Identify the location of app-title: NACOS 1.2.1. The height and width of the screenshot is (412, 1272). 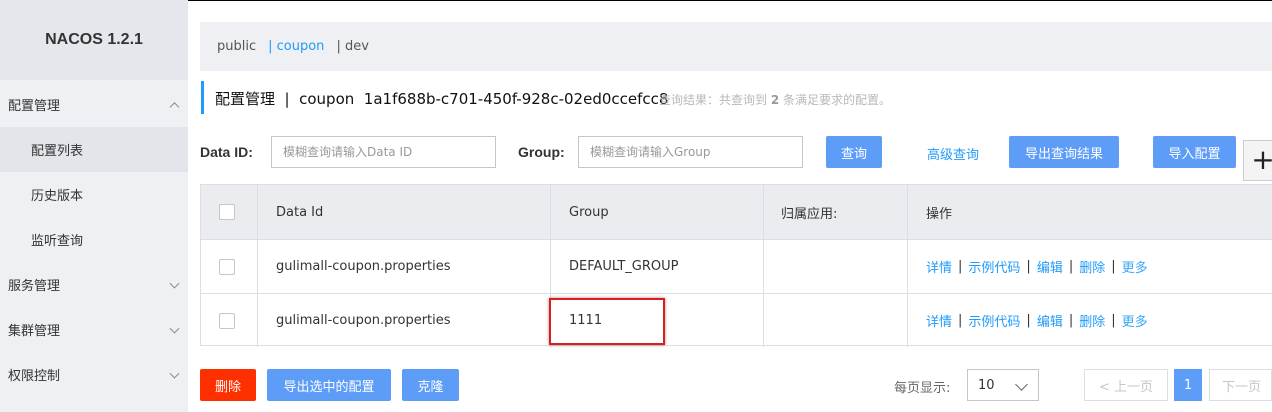
(94, 40).